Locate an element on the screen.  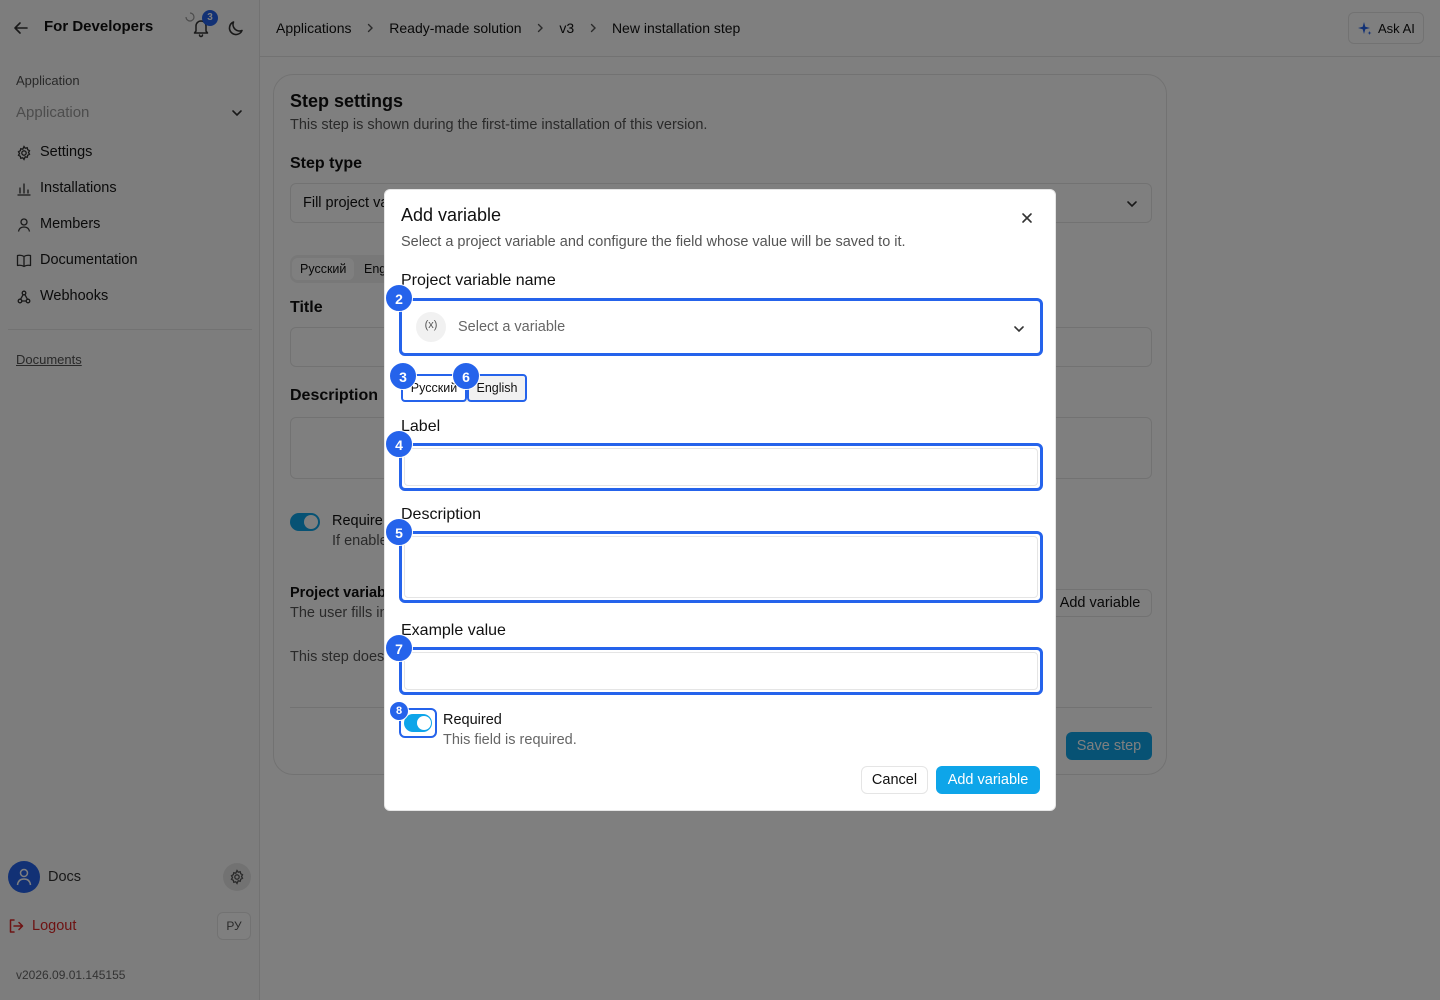
marker-badge: 2 is located at coordinates (399, 298).